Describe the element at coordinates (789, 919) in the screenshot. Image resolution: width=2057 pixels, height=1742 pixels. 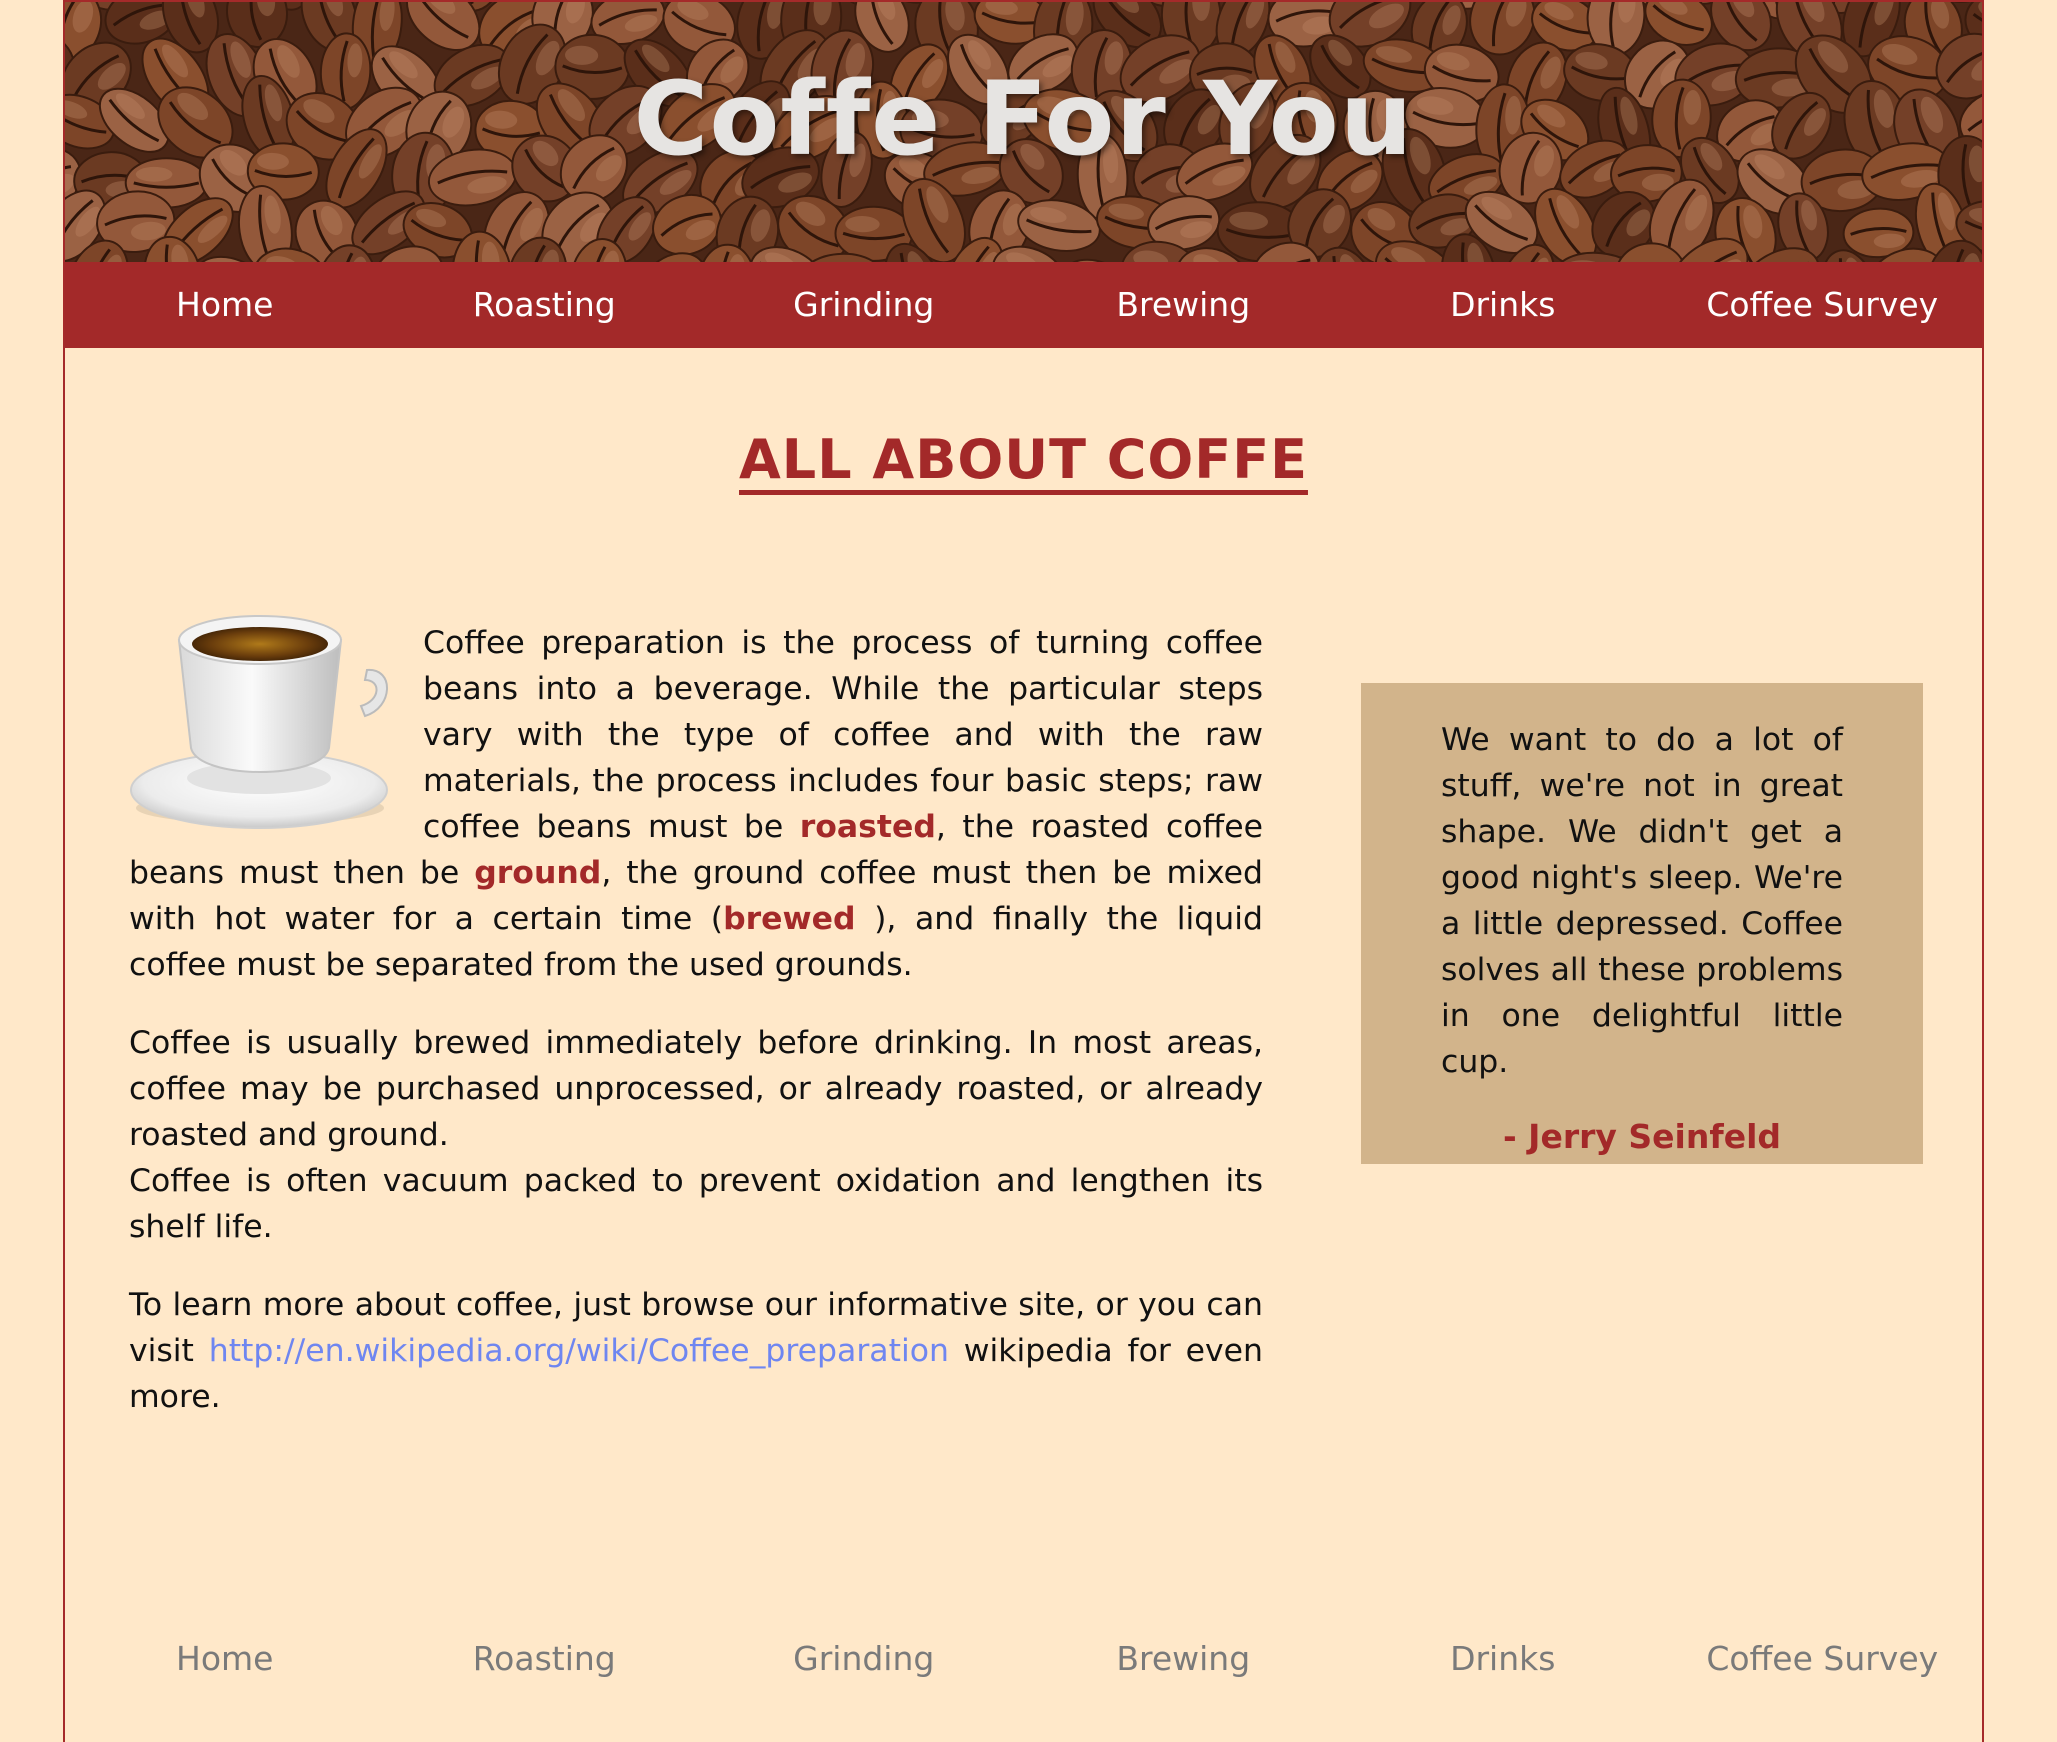
I see `keyword-brewed: brewed` at that location.